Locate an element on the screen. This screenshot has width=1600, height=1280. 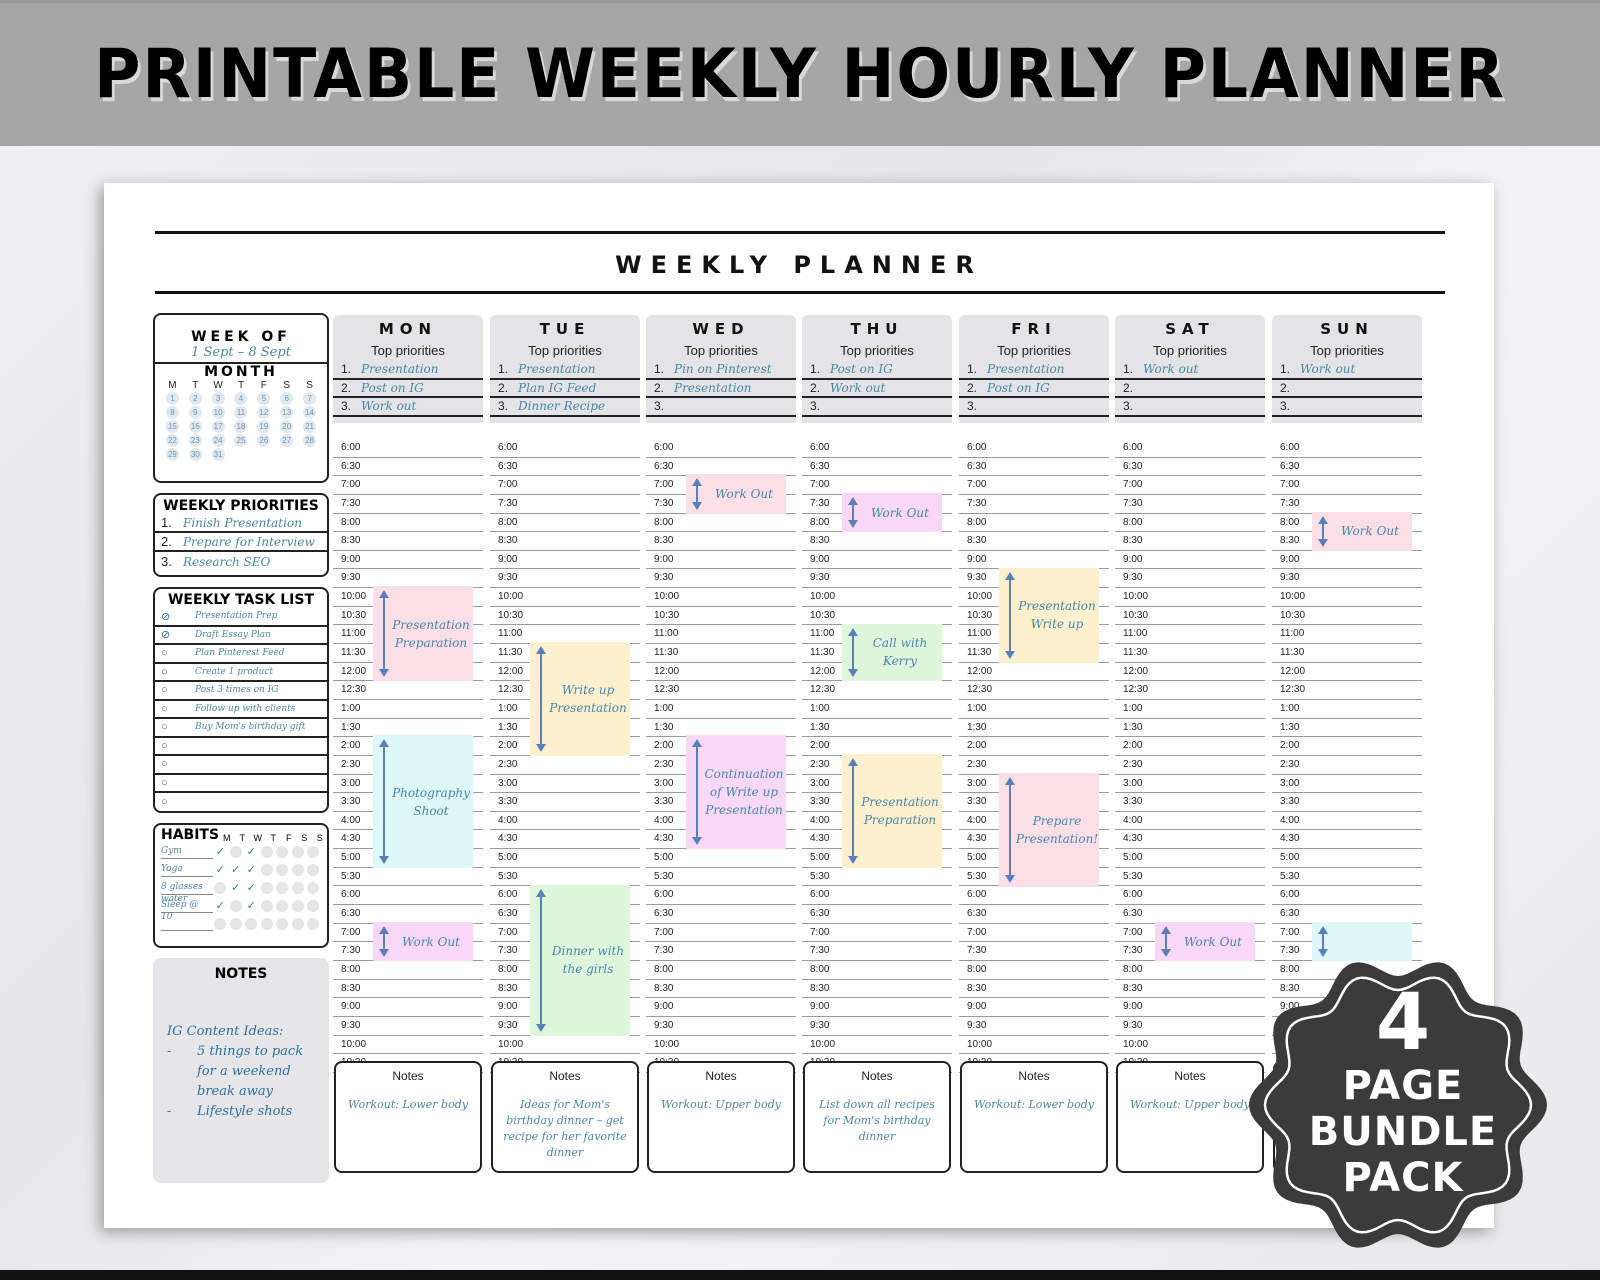
calendar-date: 11 is located at coordinates (241, 412).